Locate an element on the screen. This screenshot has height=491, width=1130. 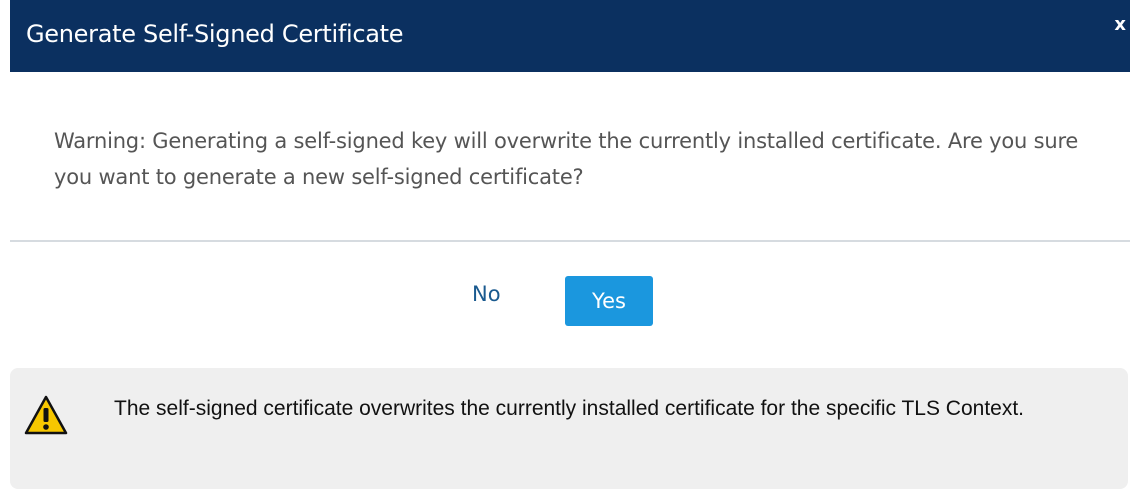
dialog-title: Generate Self-Signed Certificate is located at coordinates (215, 34).